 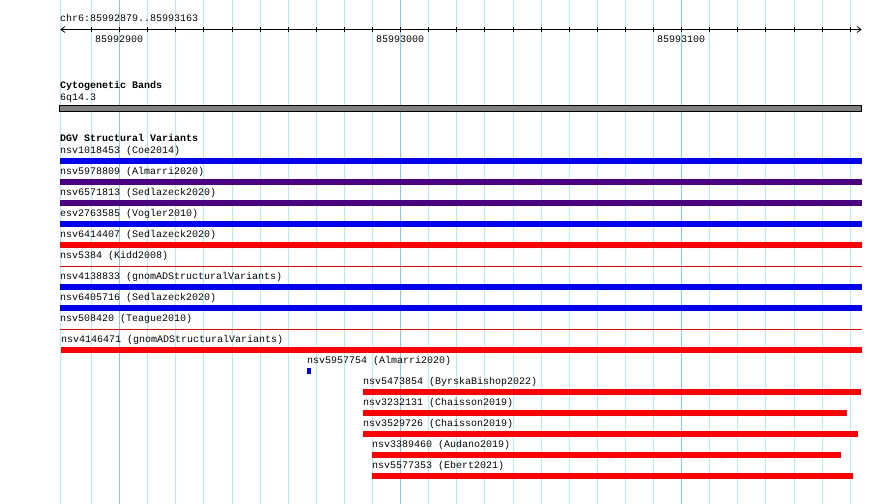 What do you see at coordinates (438, 467) in the screenshot?
I see `variant-label: nsv5577353 (Ebert2021)` at bounding box center [438, 467].